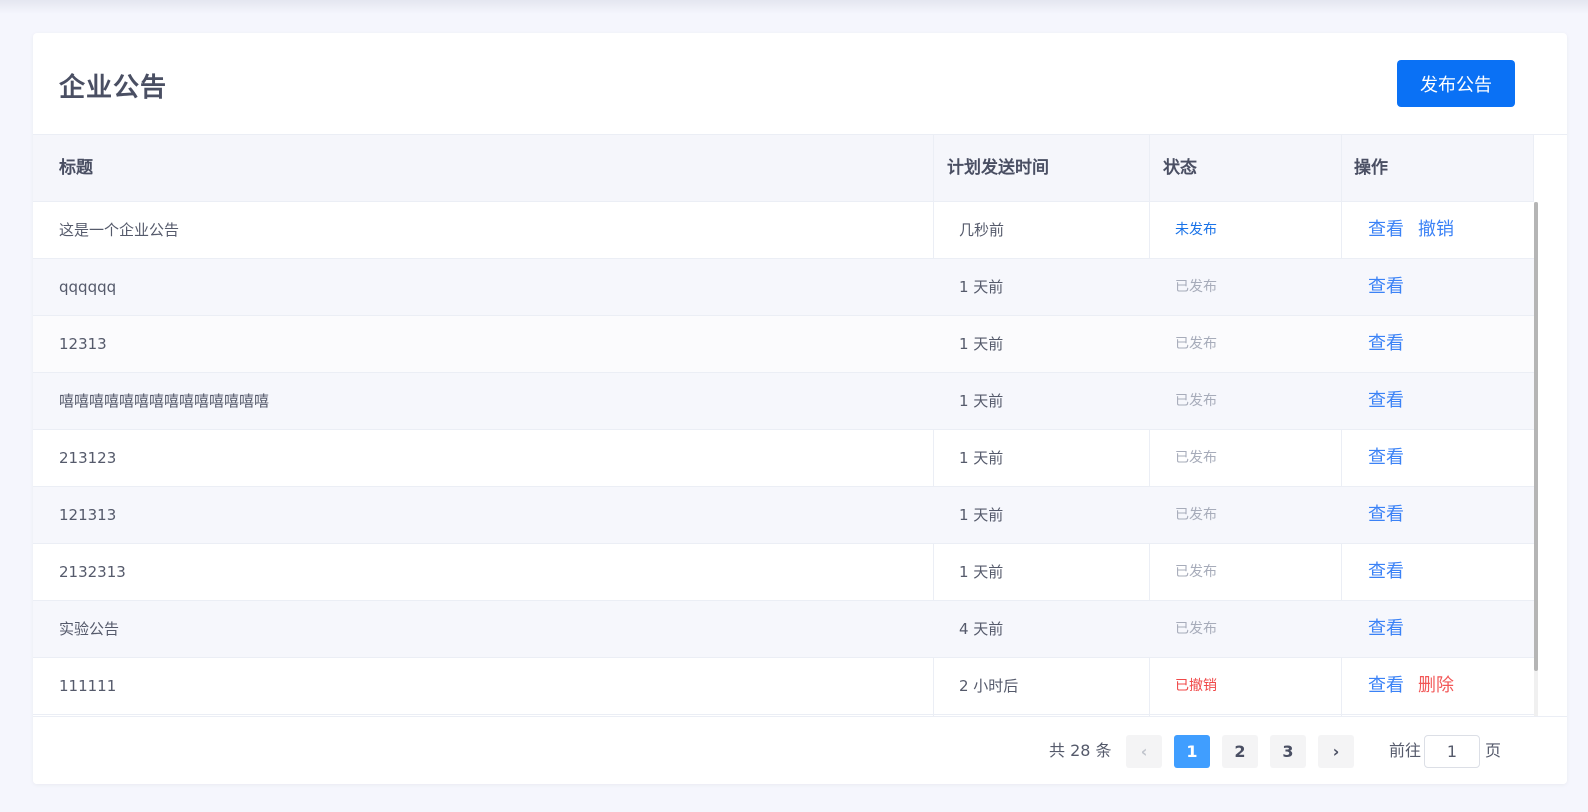  What do you see at coordinates (1536, 436) in the screenshot?
I see `table-scrollbar-thumb` at bounding box center [1536, 436].